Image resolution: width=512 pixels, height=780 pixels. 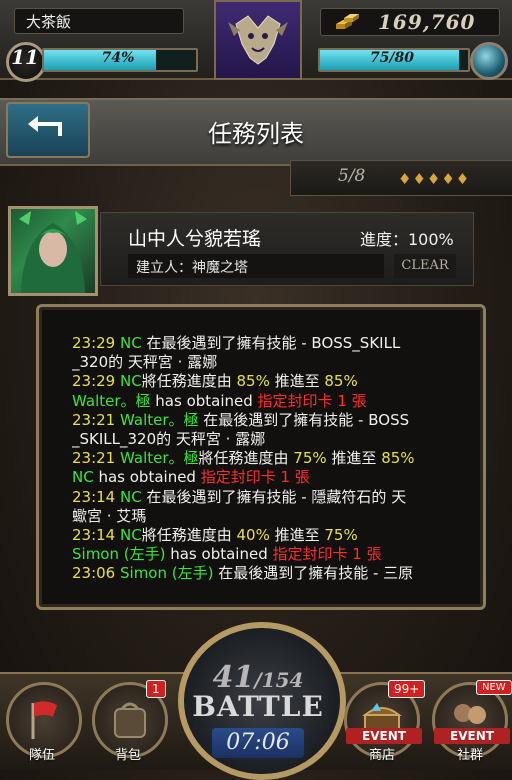 What do you see at coordinates (427, 22) in the screenshot?
I see `gold-amount: 169,760` at bounding box center [427, 22].